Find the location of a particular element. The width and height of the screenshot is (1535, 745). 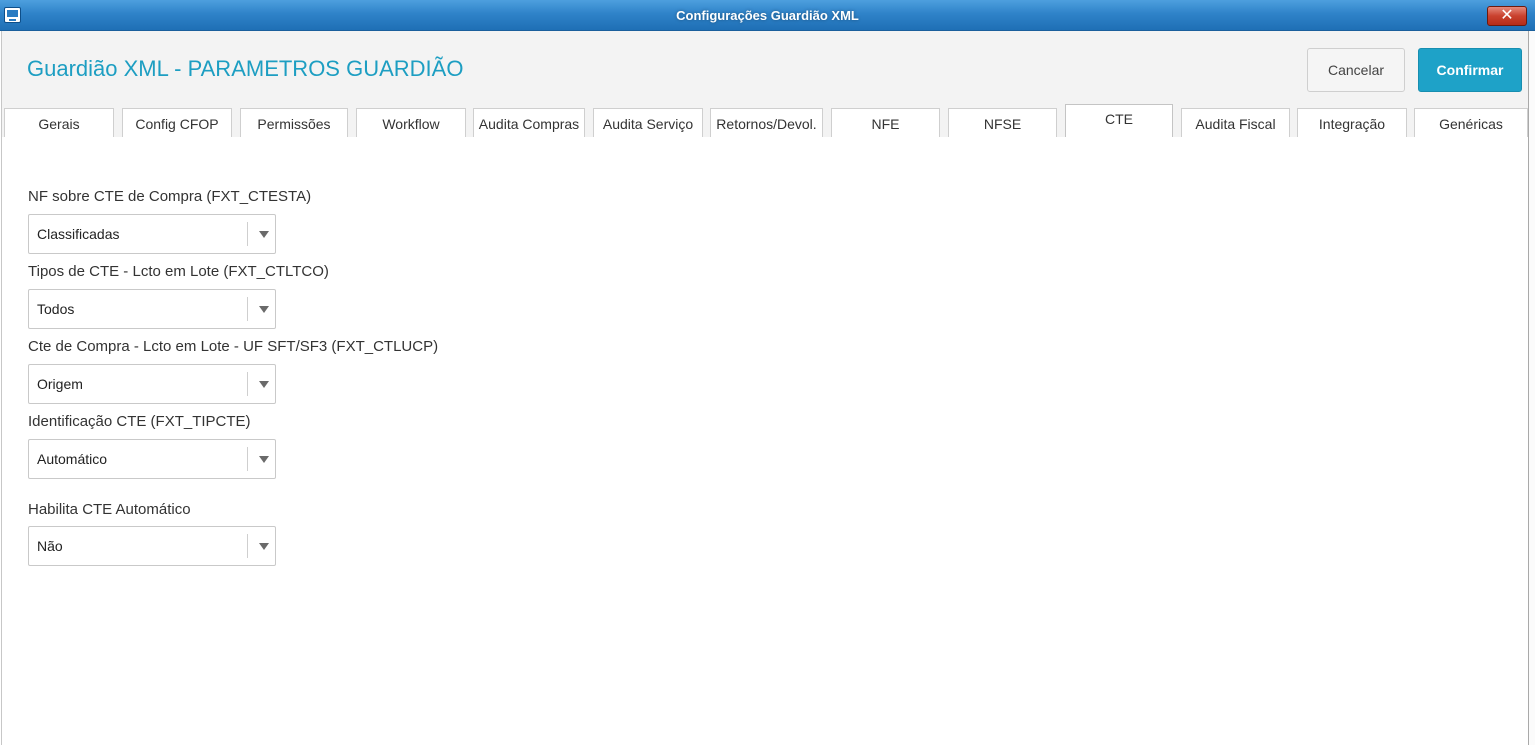

identificacao-cte-select: Automático is located at coordinates (152, 459).